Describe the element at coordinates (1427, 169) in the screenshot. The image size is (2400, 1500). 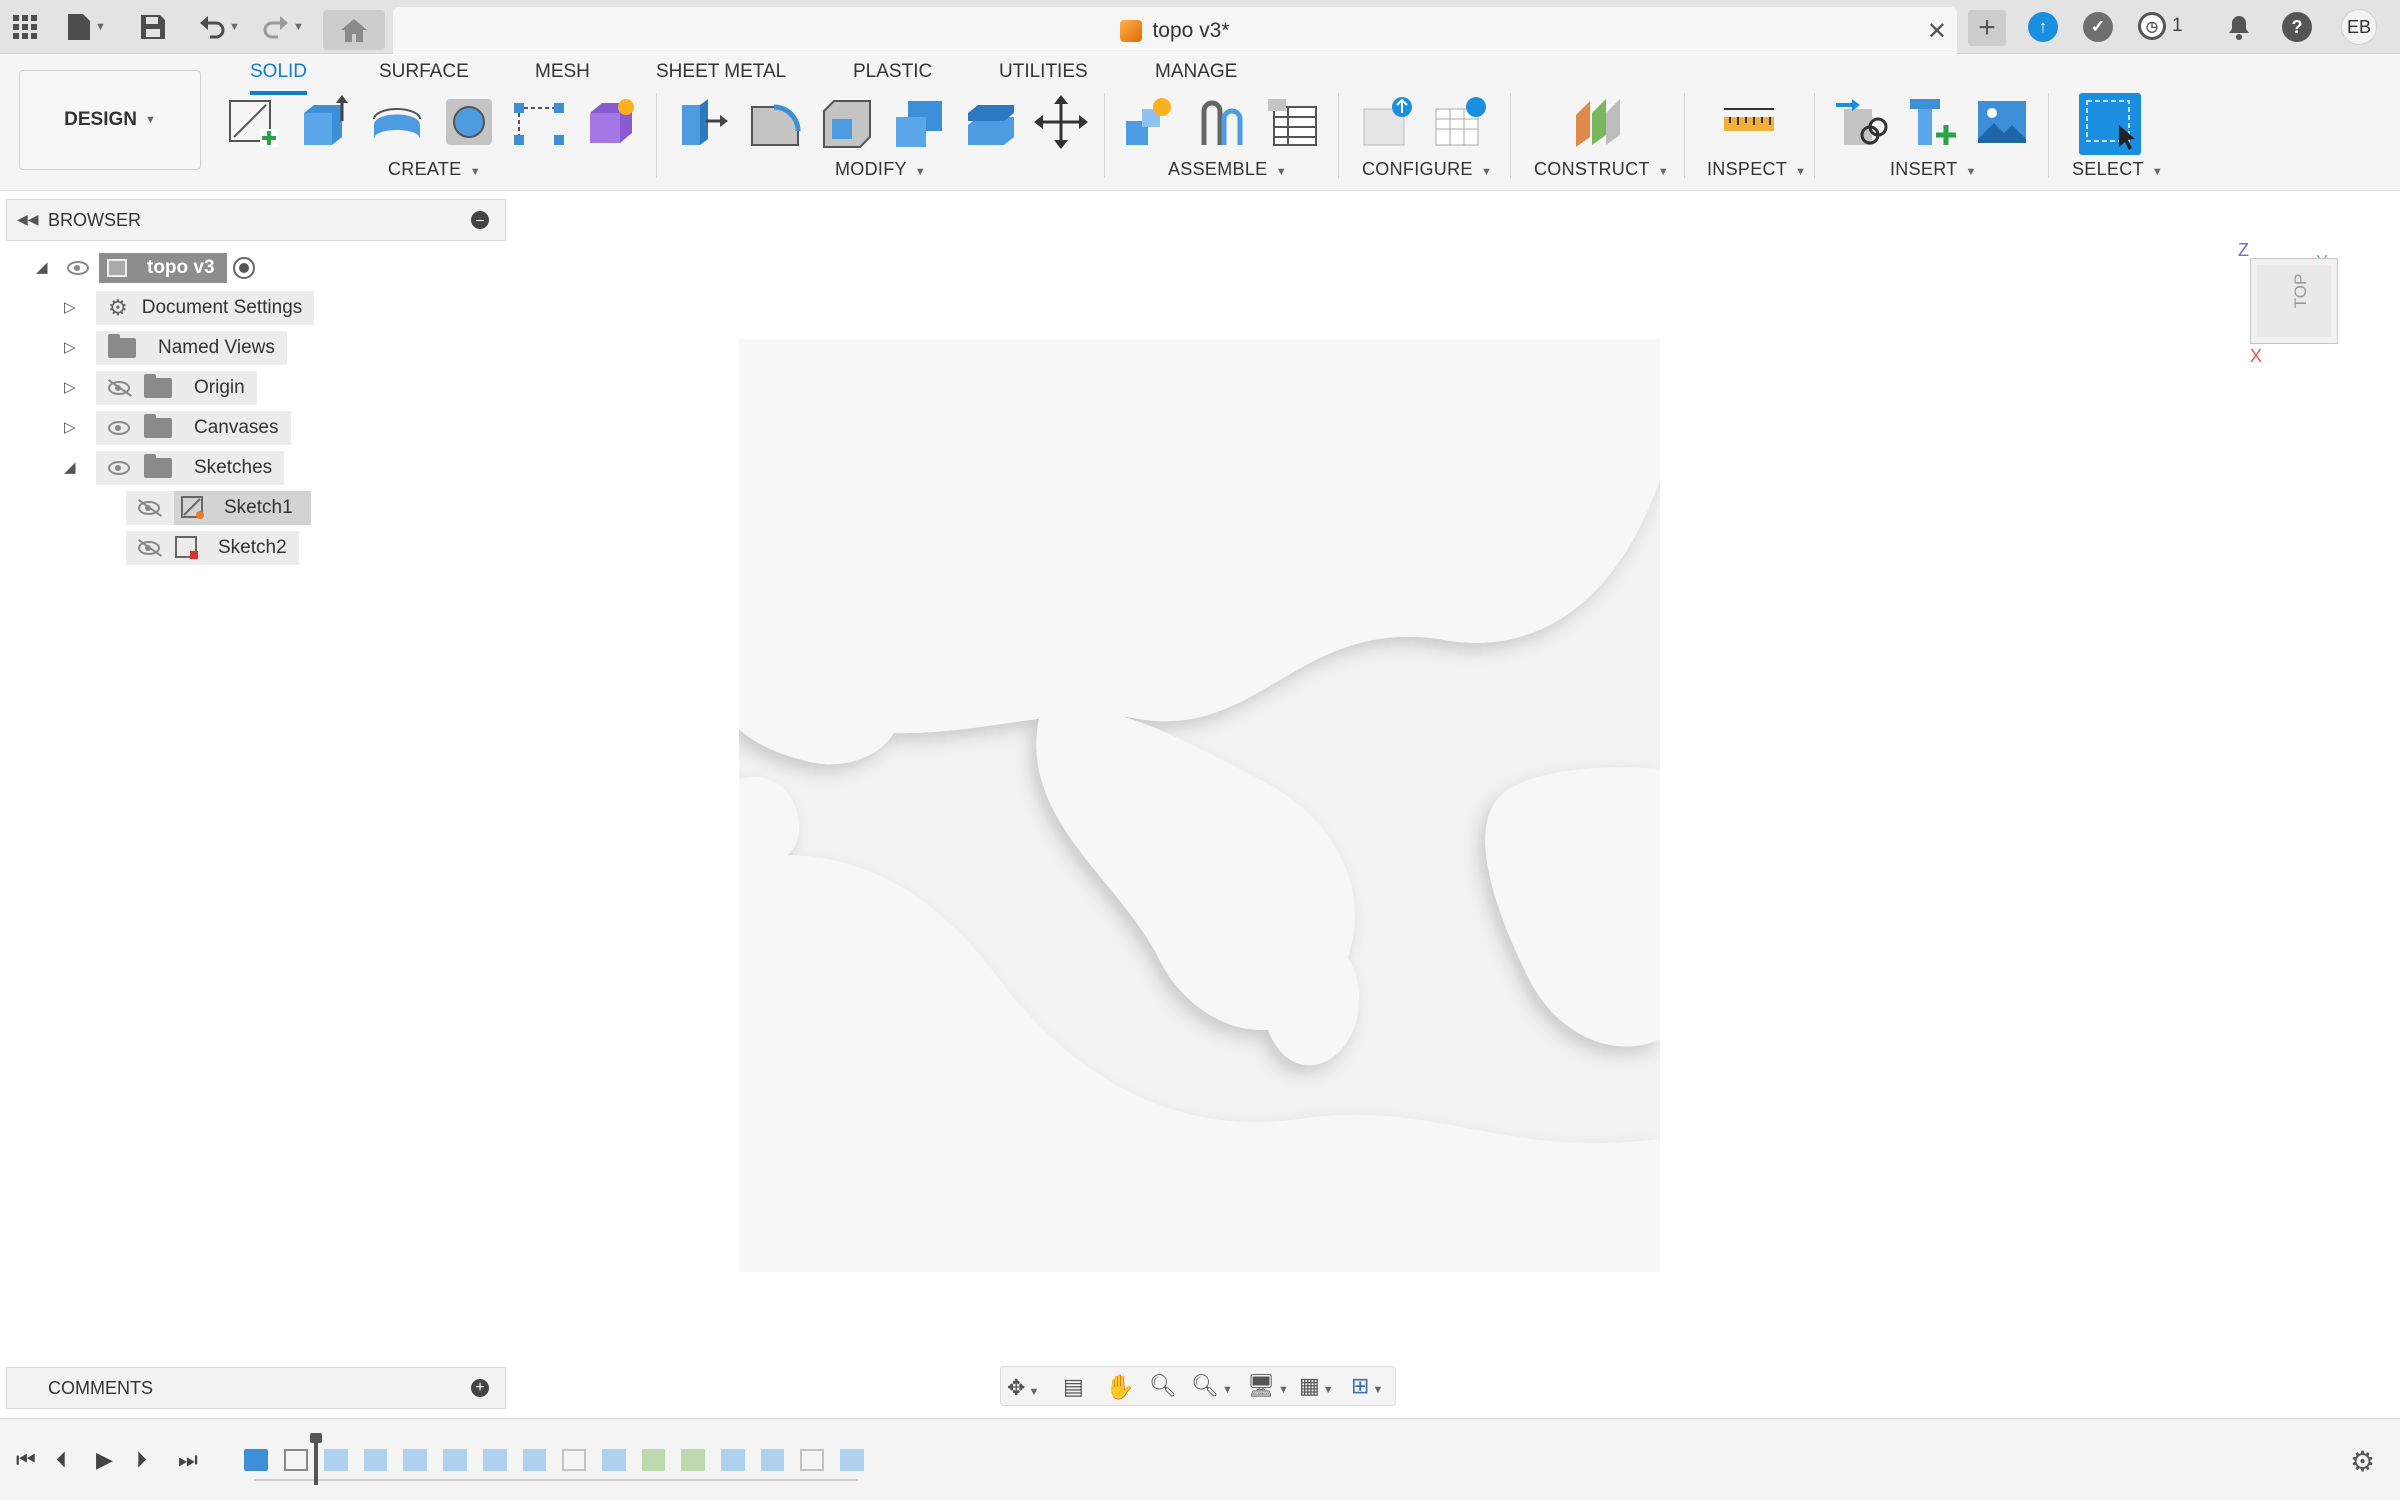
I see `configure-menu: CONFIGURE ▼` at that location.